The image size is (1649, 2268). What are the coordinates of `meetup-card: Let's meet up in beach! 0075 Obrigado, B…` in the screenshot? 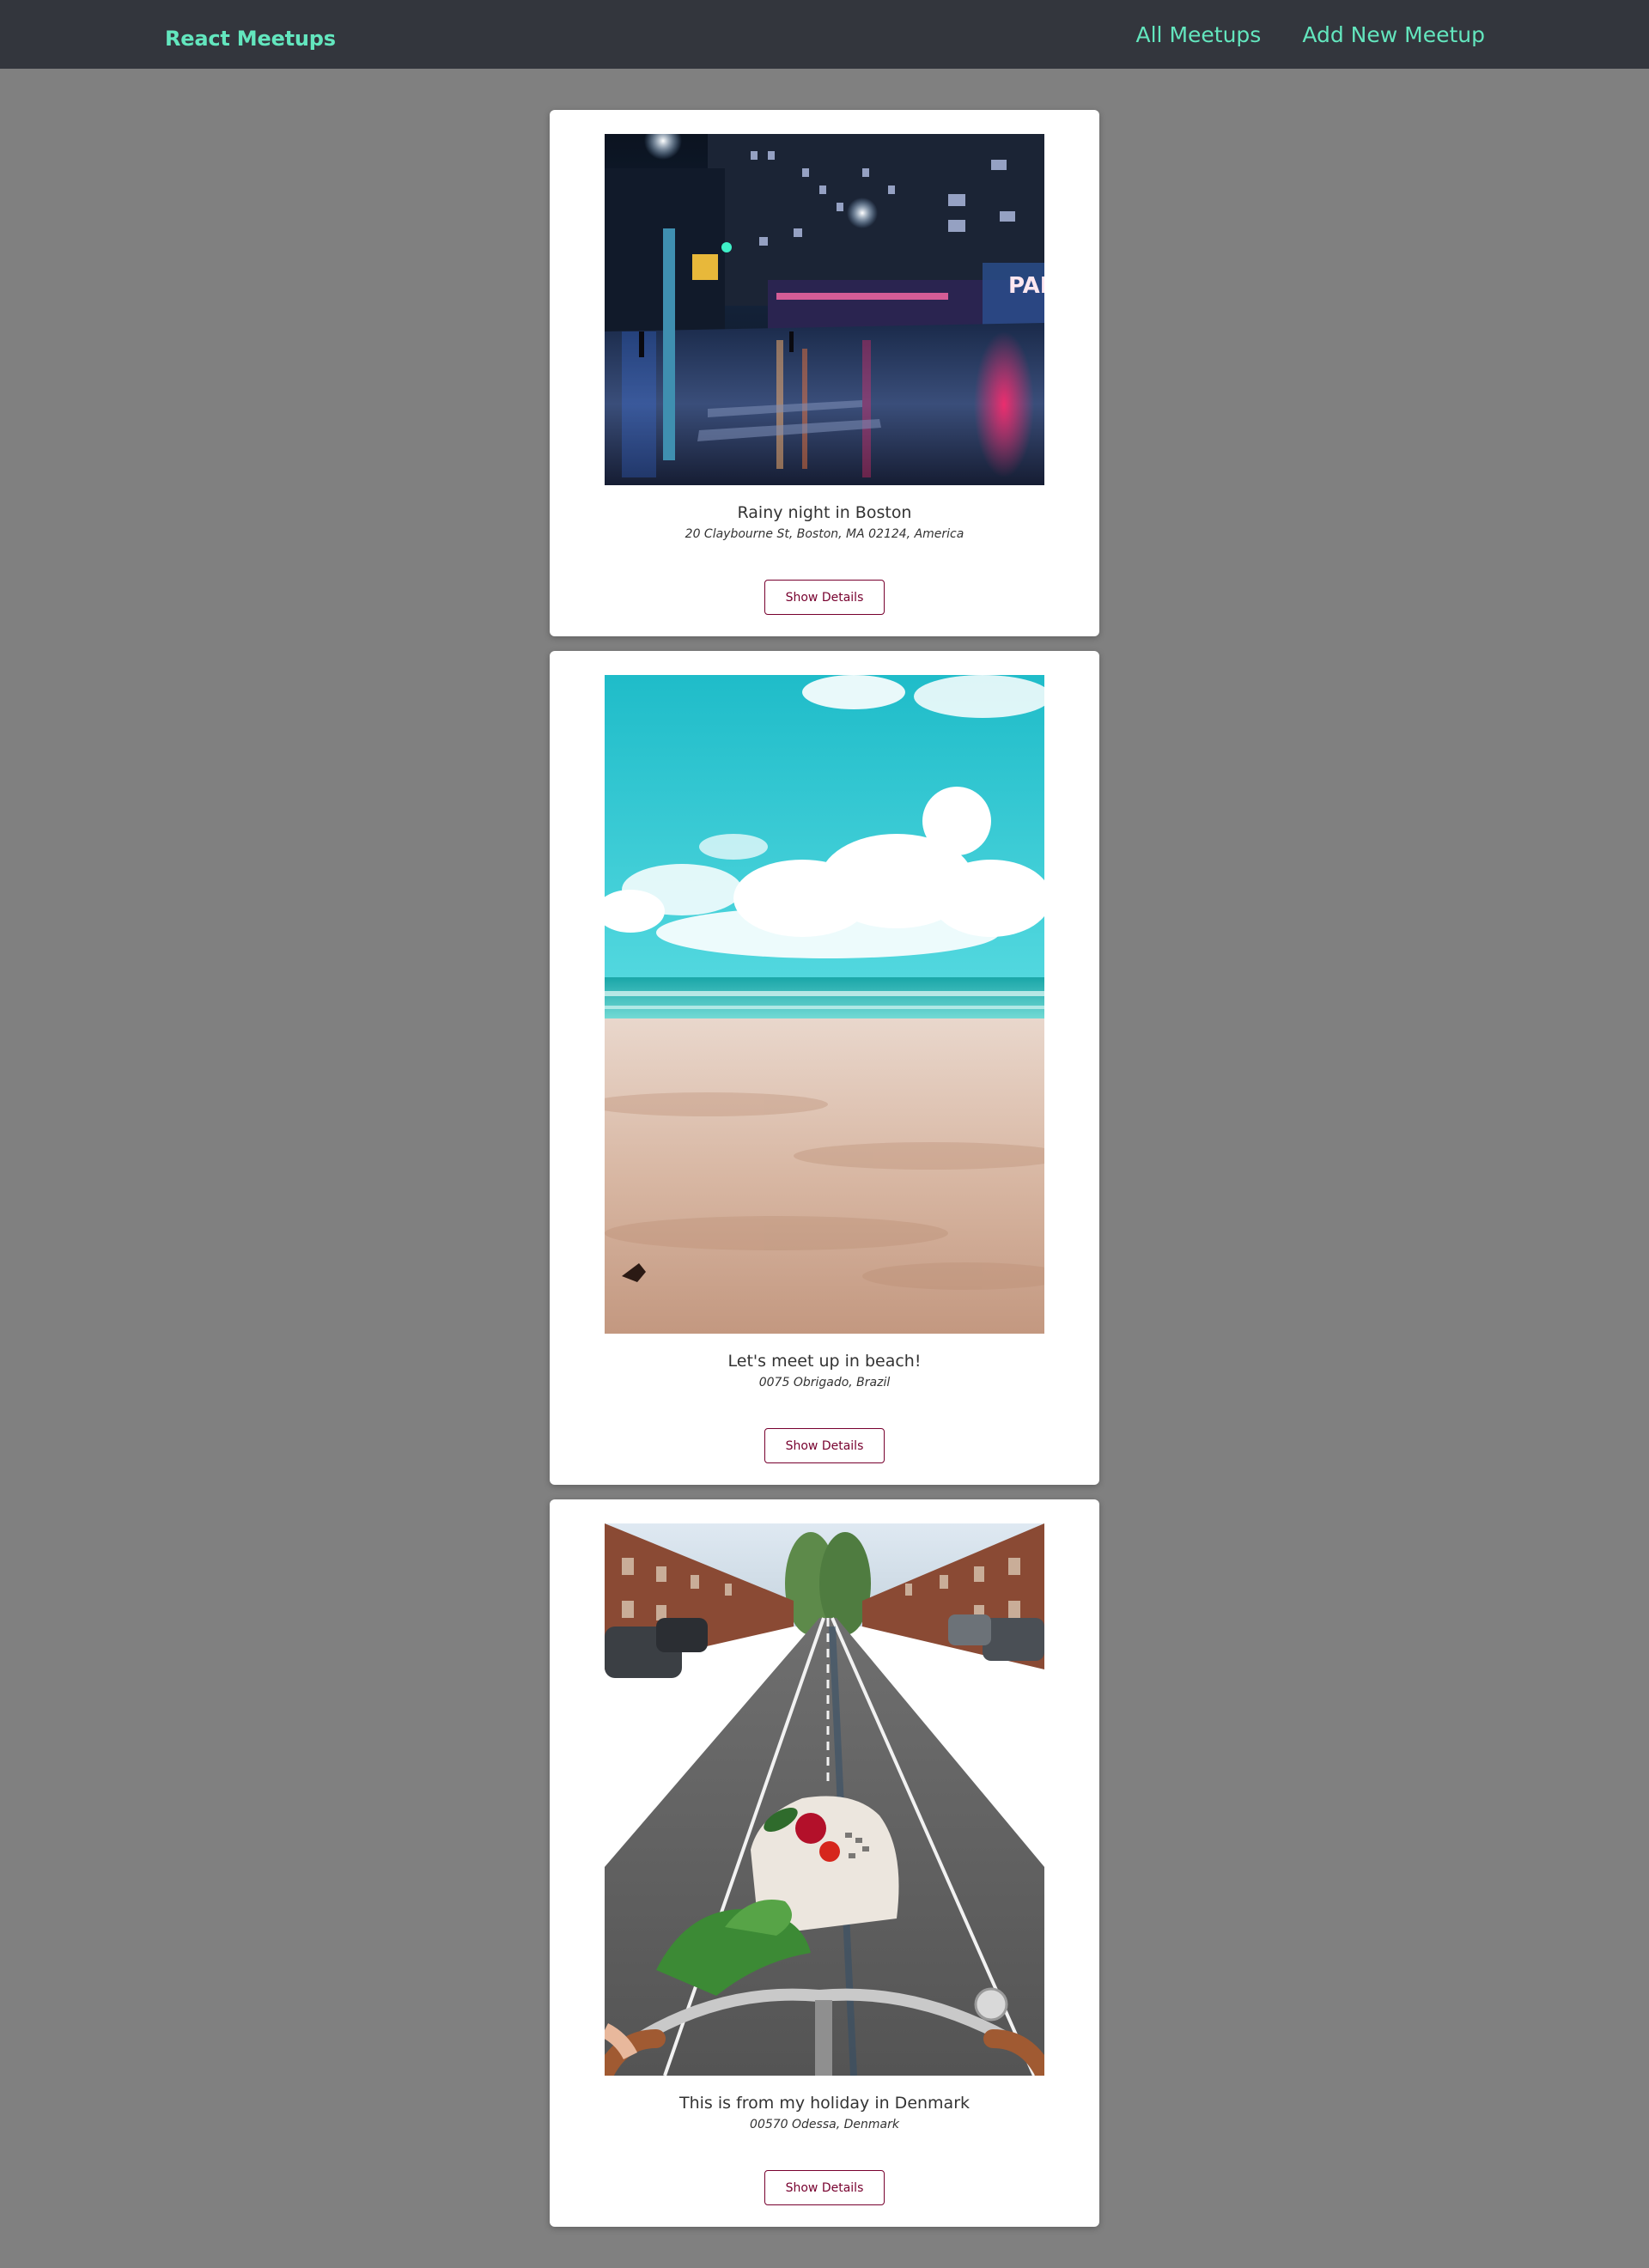 It's located at (825, 1068).